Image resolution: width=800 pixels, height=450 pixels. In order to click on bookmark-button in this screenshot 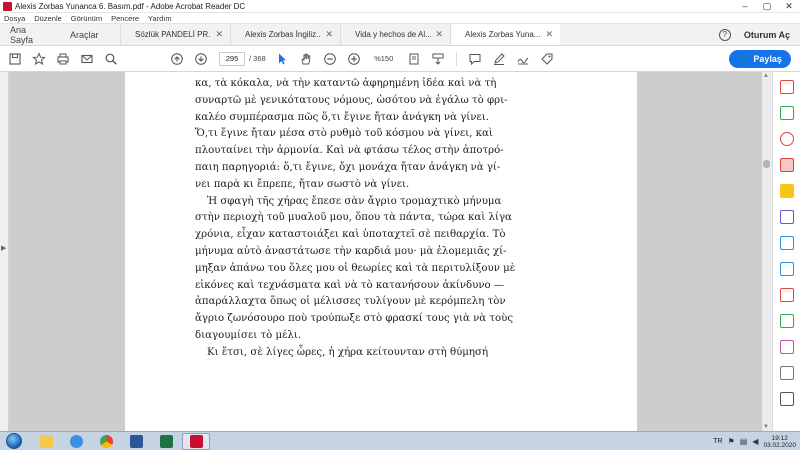, I will do `click(39, 59)`.